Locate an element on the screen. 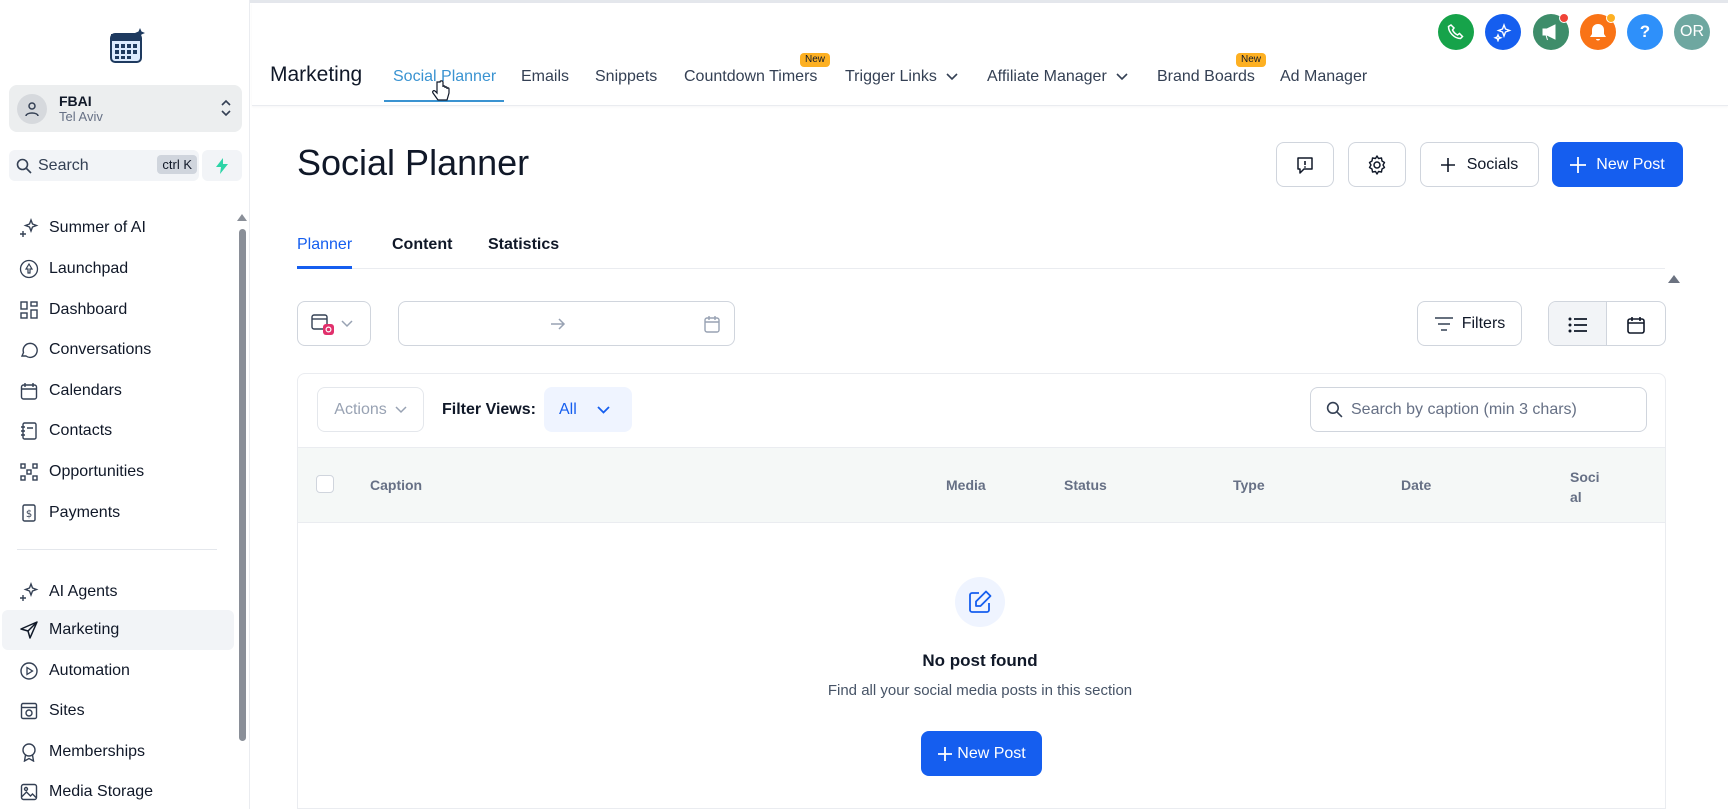  phone-button is located at coordinates (1456, 32).